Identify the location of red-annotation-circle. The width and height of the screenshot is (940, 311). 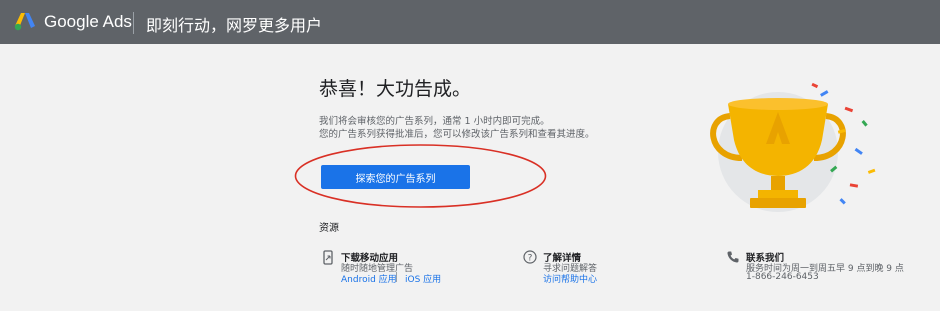
(420, 176).